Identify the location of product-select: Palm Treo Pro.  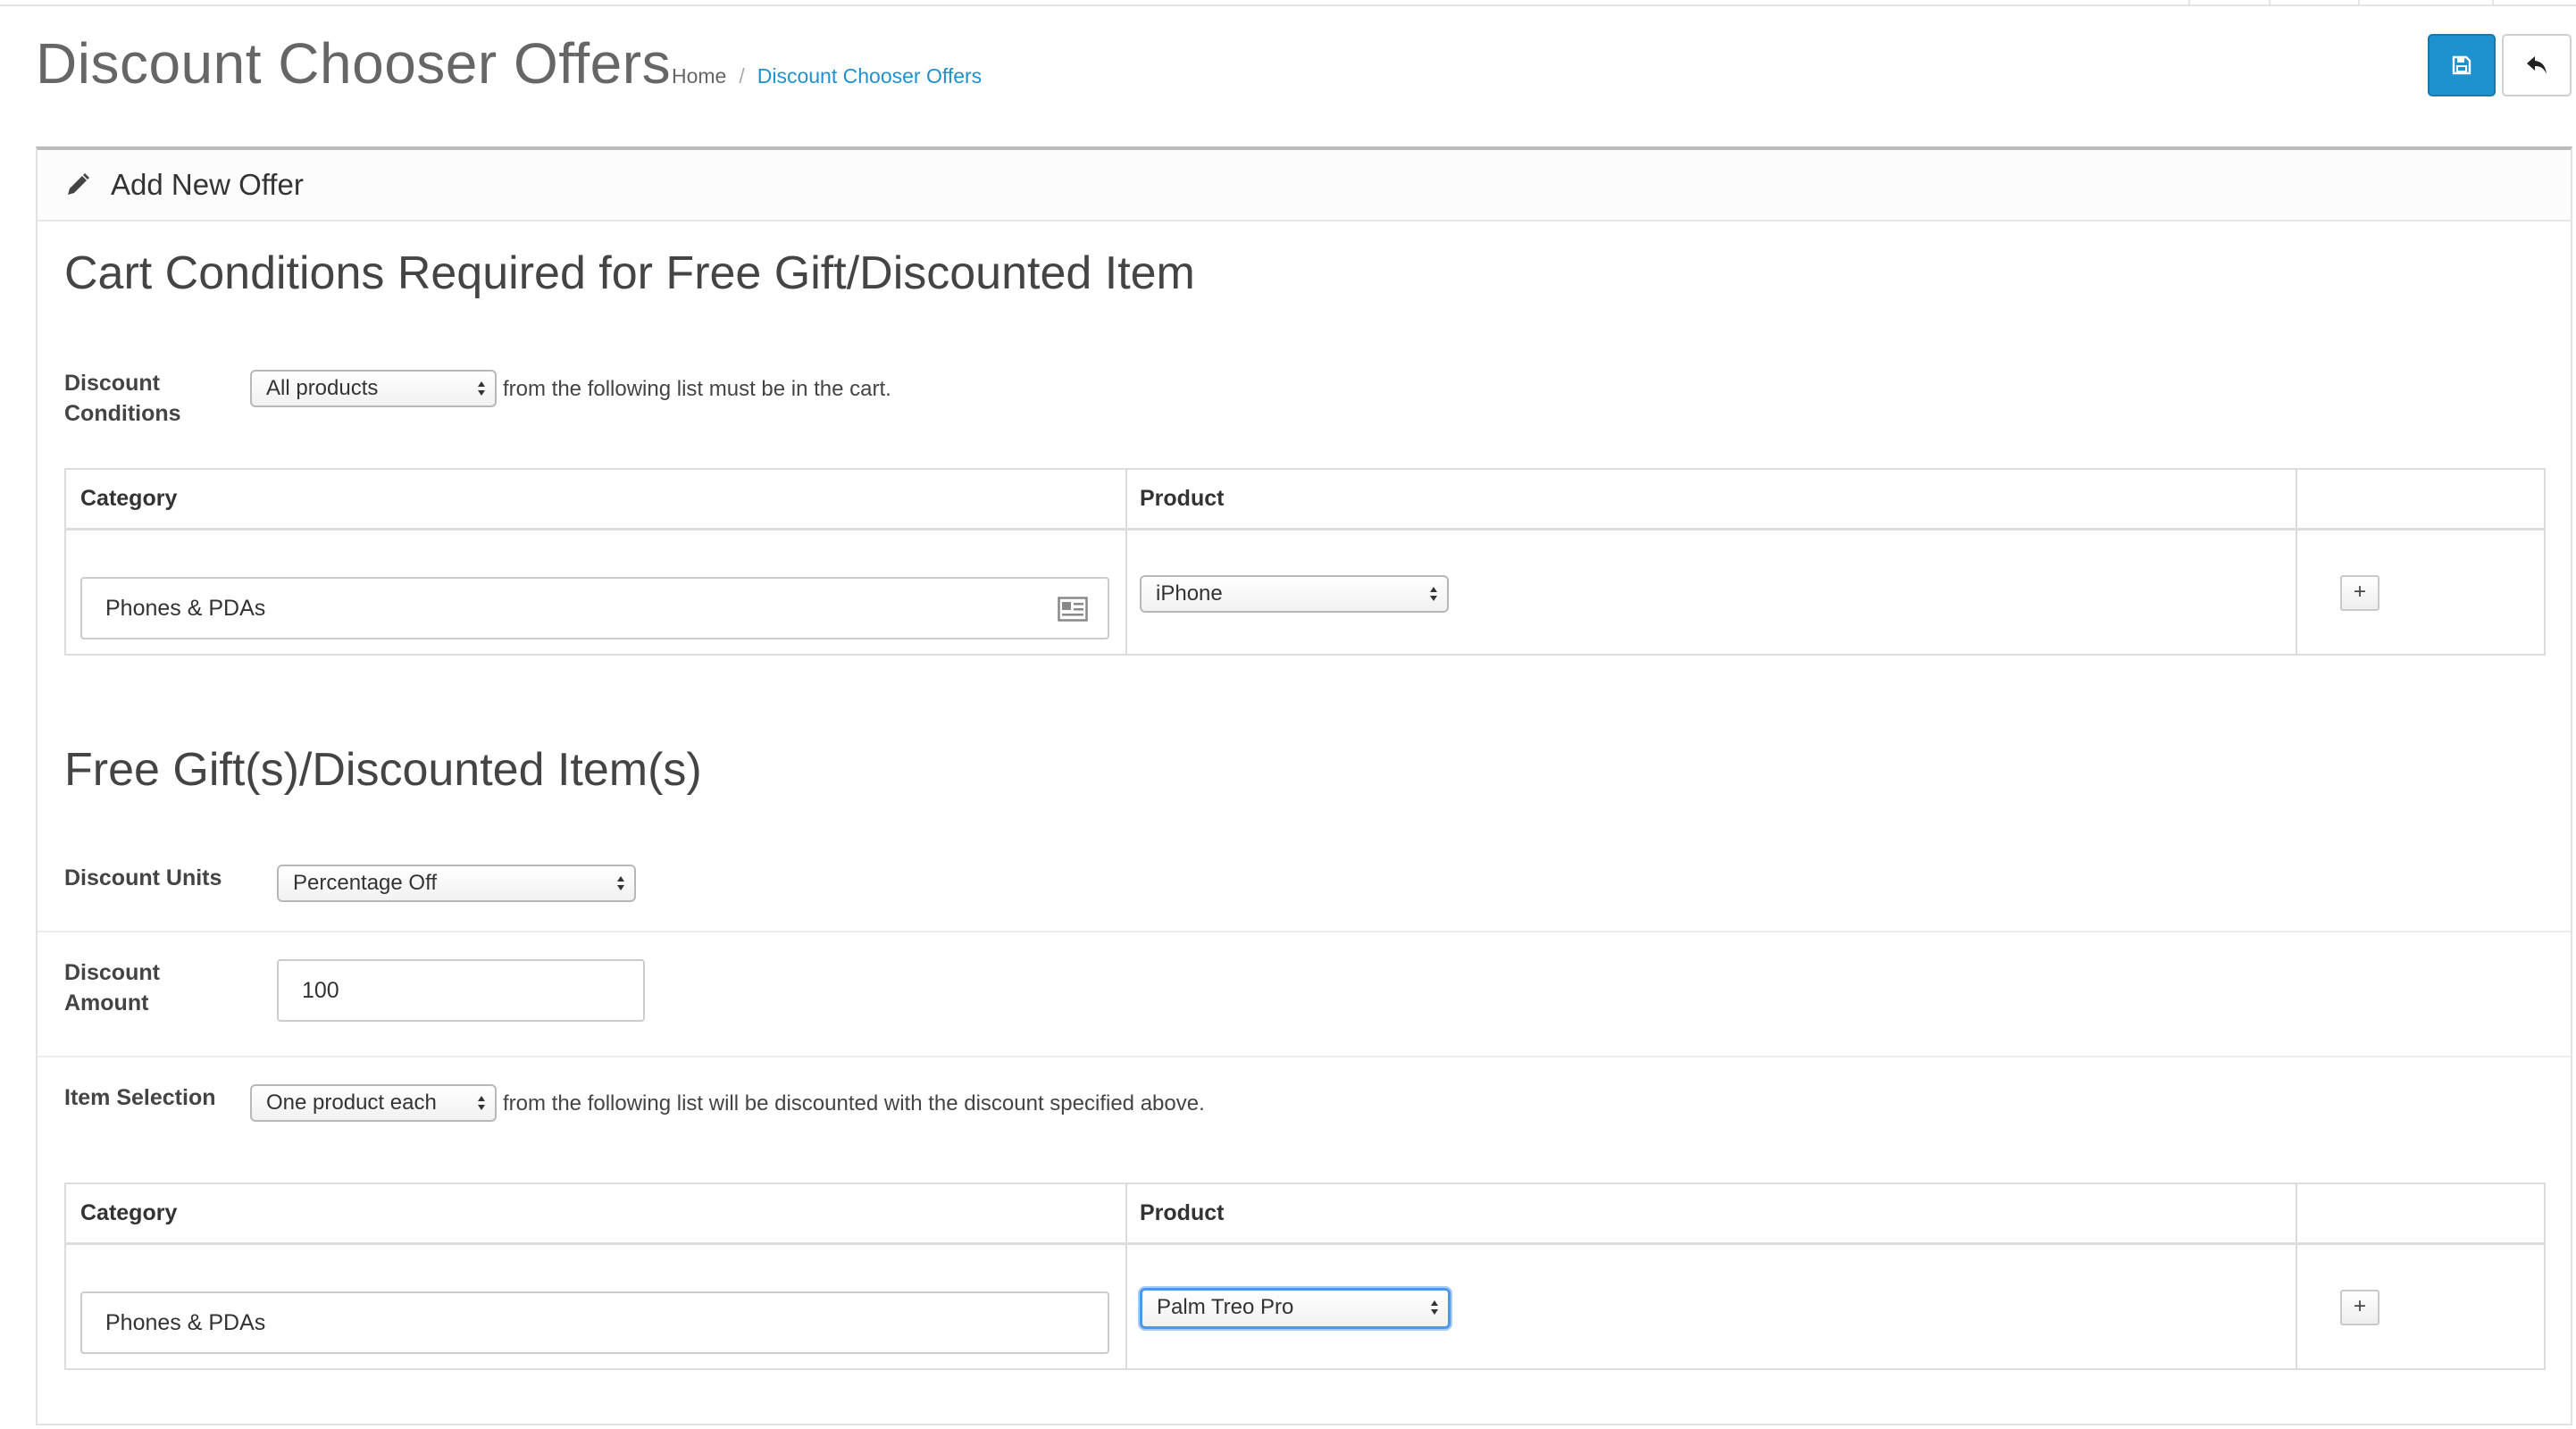
(1296, 1308).